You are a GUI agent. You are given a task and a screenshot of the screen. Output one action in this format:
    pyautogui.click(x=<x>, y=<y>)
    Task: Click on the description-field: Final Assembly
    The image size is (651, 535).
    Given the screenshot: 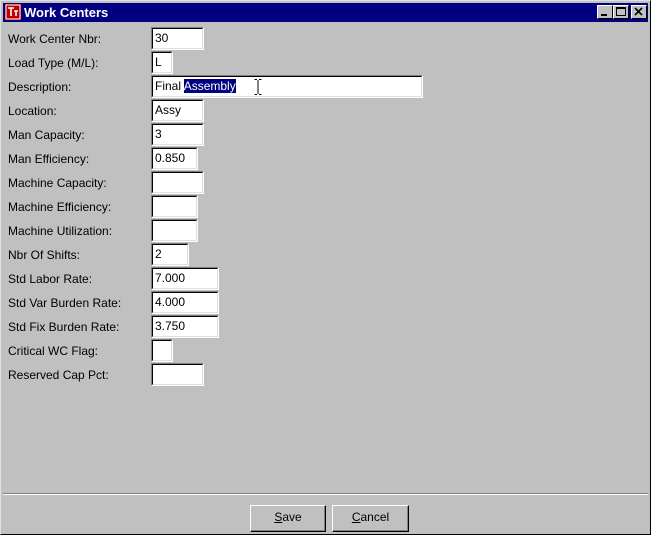 What is the action you would take?
    pyautogui.click(x=287, y=86)
    